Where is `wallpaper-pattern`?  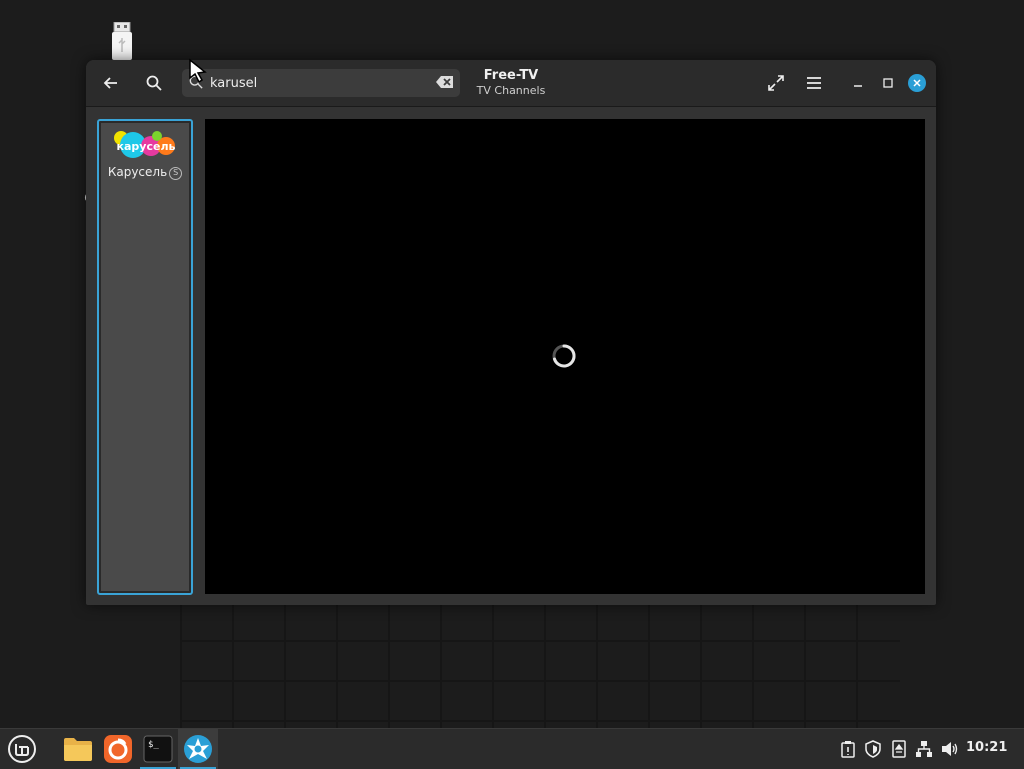
wallpaper-pattern is located at coordinates (540, 664).